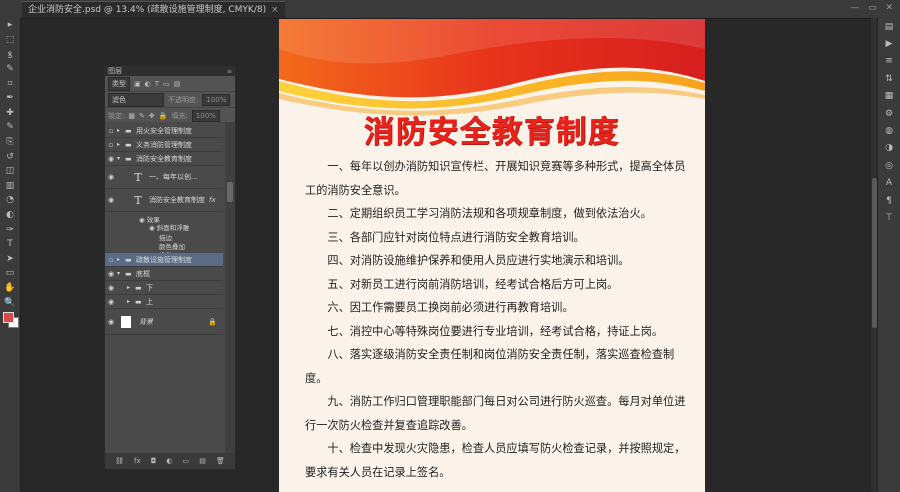 The image size is (900, 492). What do you see at coordinates (169, 461) in the screenshot?
I see `adjustment-icon: ◐` at bounding box center [169, 461].